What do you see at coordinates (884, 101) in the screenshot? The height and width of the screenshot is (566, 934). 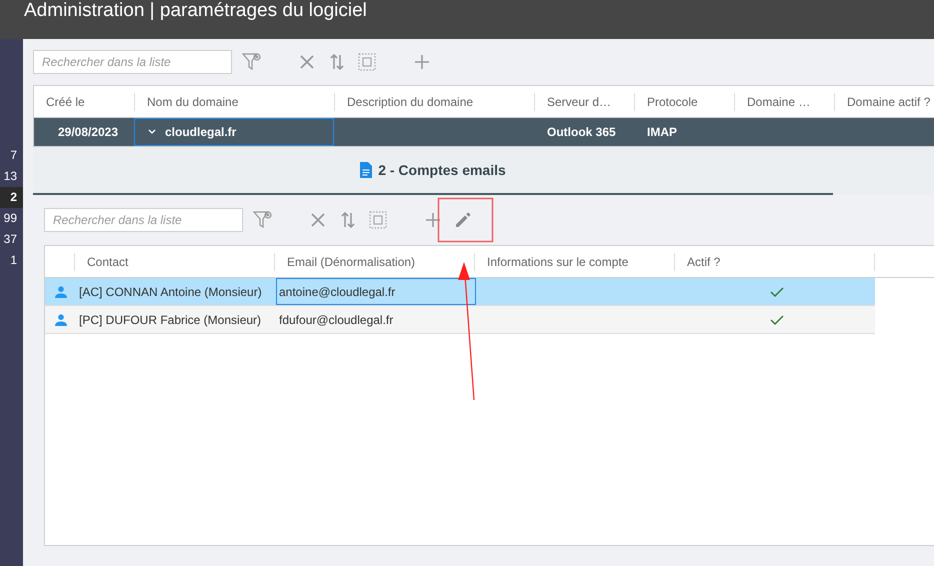 I see `column-header: Domaine actif ?` at bounding box center [884, 101].